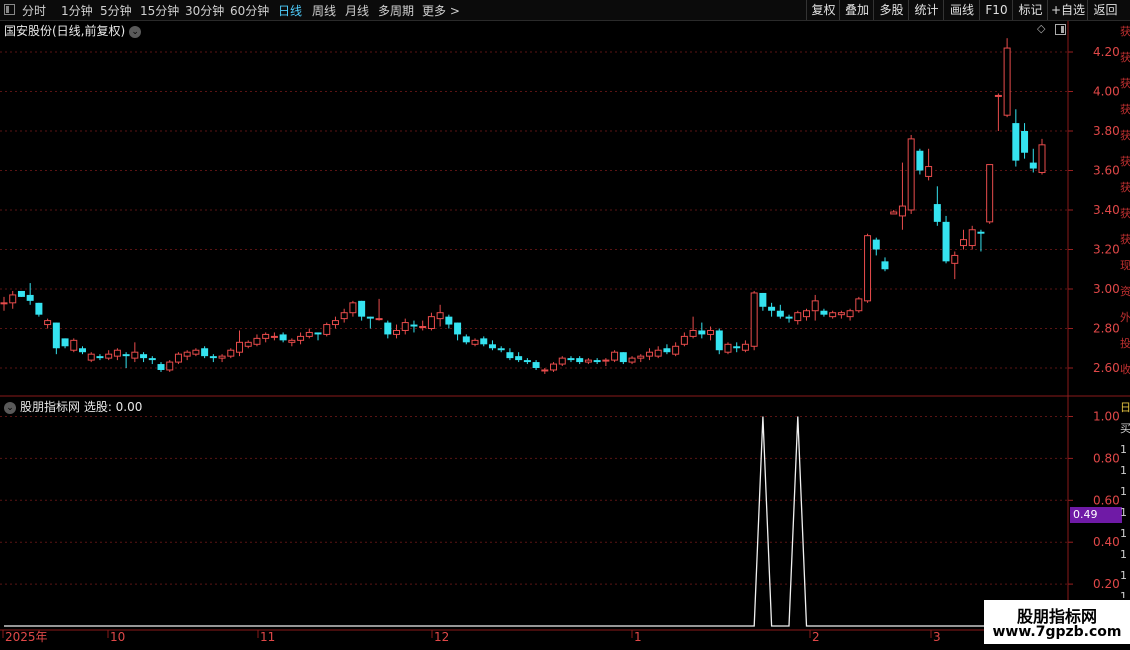  I want to click on diamond-icon: ◇, so click(1043, 29).